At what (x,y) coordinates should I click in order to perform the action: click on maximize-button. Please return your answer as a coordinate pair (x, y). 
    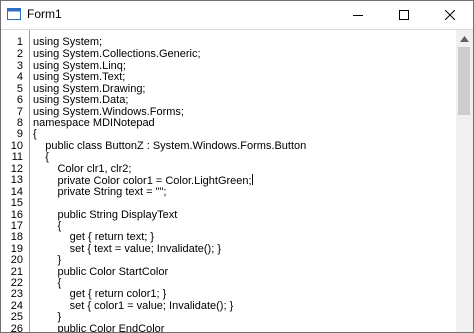
    Looking at the image, I should click on (404, 15).